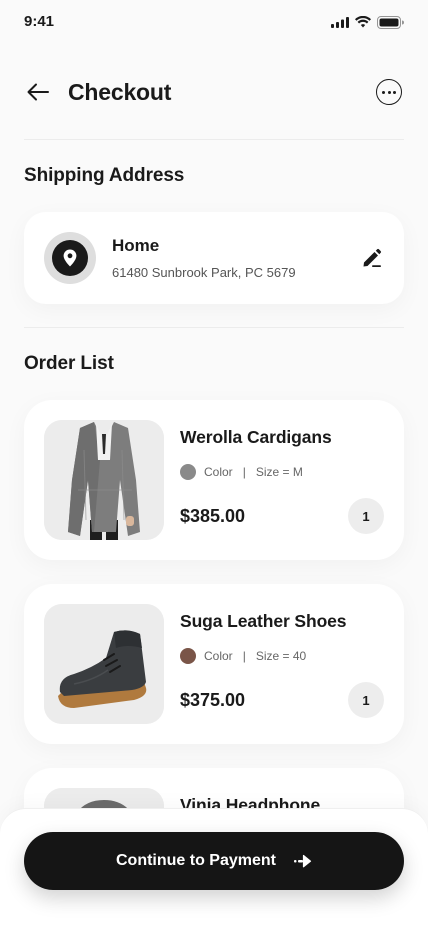  Describe the element at coordinates (204, 272) in the screenshot. I see `address-line: 61480 Sunbrook Park, PC 5679` at that location.